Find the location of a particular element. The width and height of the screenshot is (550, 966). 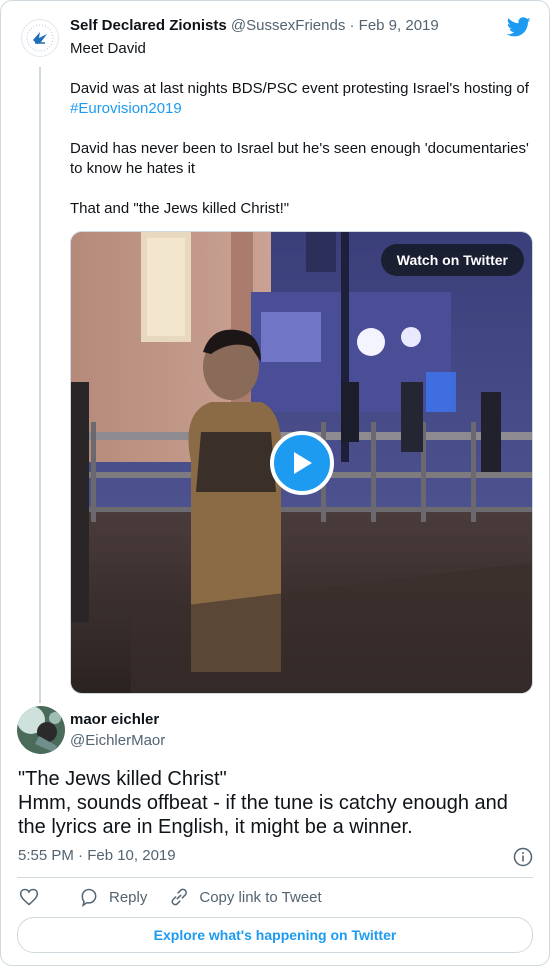

copy-link-label: Copy link to Tweet is located at coordinates (260, 897).